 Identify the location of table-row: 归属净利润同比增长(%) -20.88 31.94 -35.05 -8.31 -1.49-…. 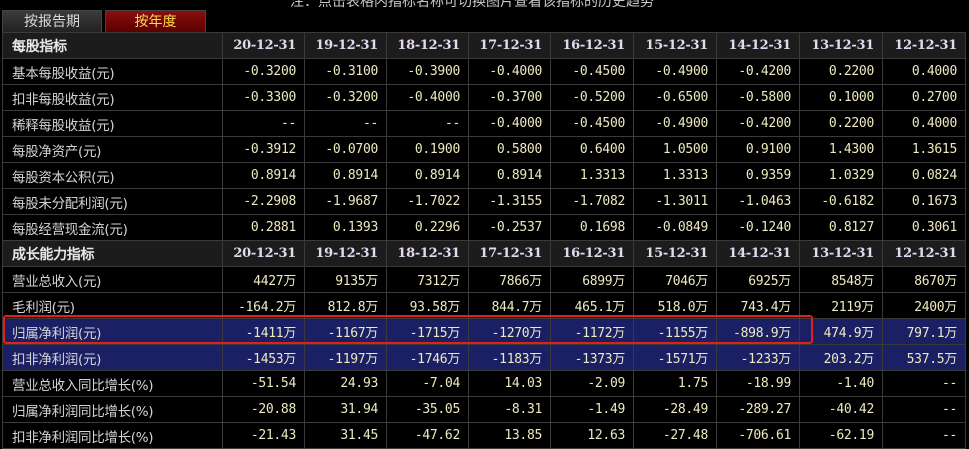
(484, 409).